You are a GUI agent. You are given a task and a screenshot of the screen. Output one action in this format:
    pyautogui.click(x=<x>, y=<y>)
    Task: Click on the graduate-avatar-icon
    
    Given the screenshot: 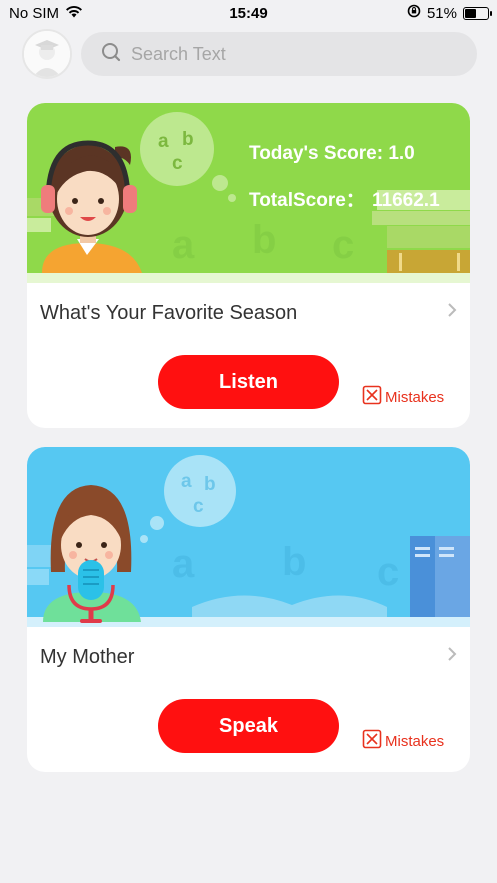 What is the action you would take?
    pyautogui.click(x=47, y=54)
    